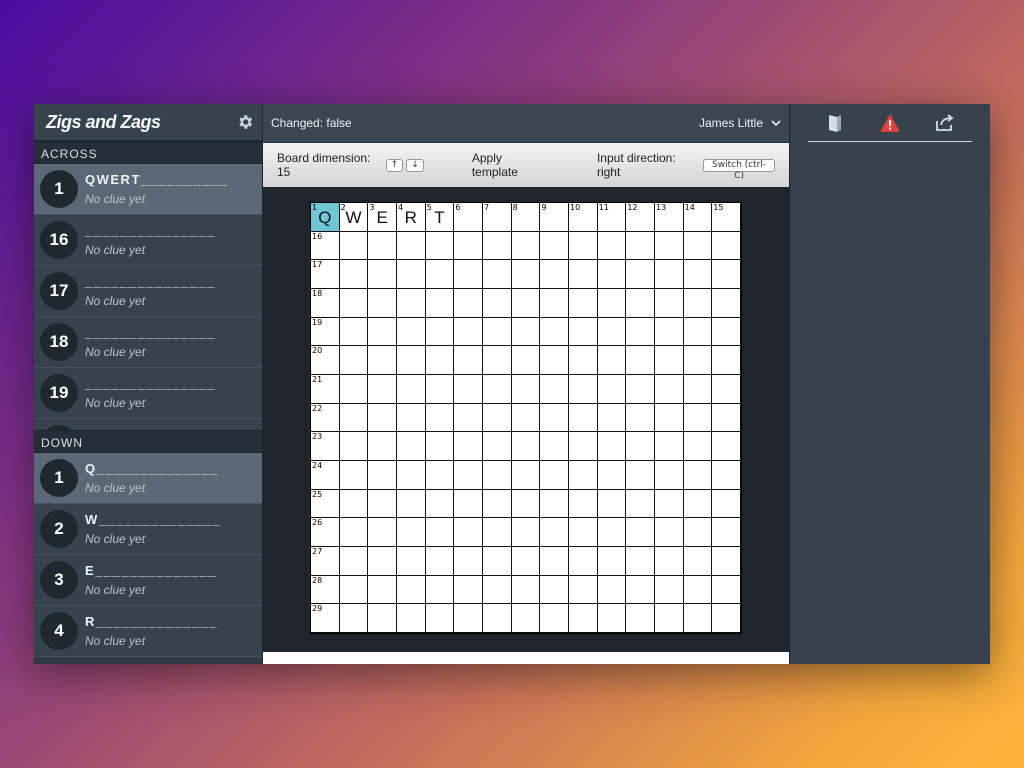 The width and height of the screenshot is (1024, 768). I want to click on grid-cell: 7, so click(497, 217).